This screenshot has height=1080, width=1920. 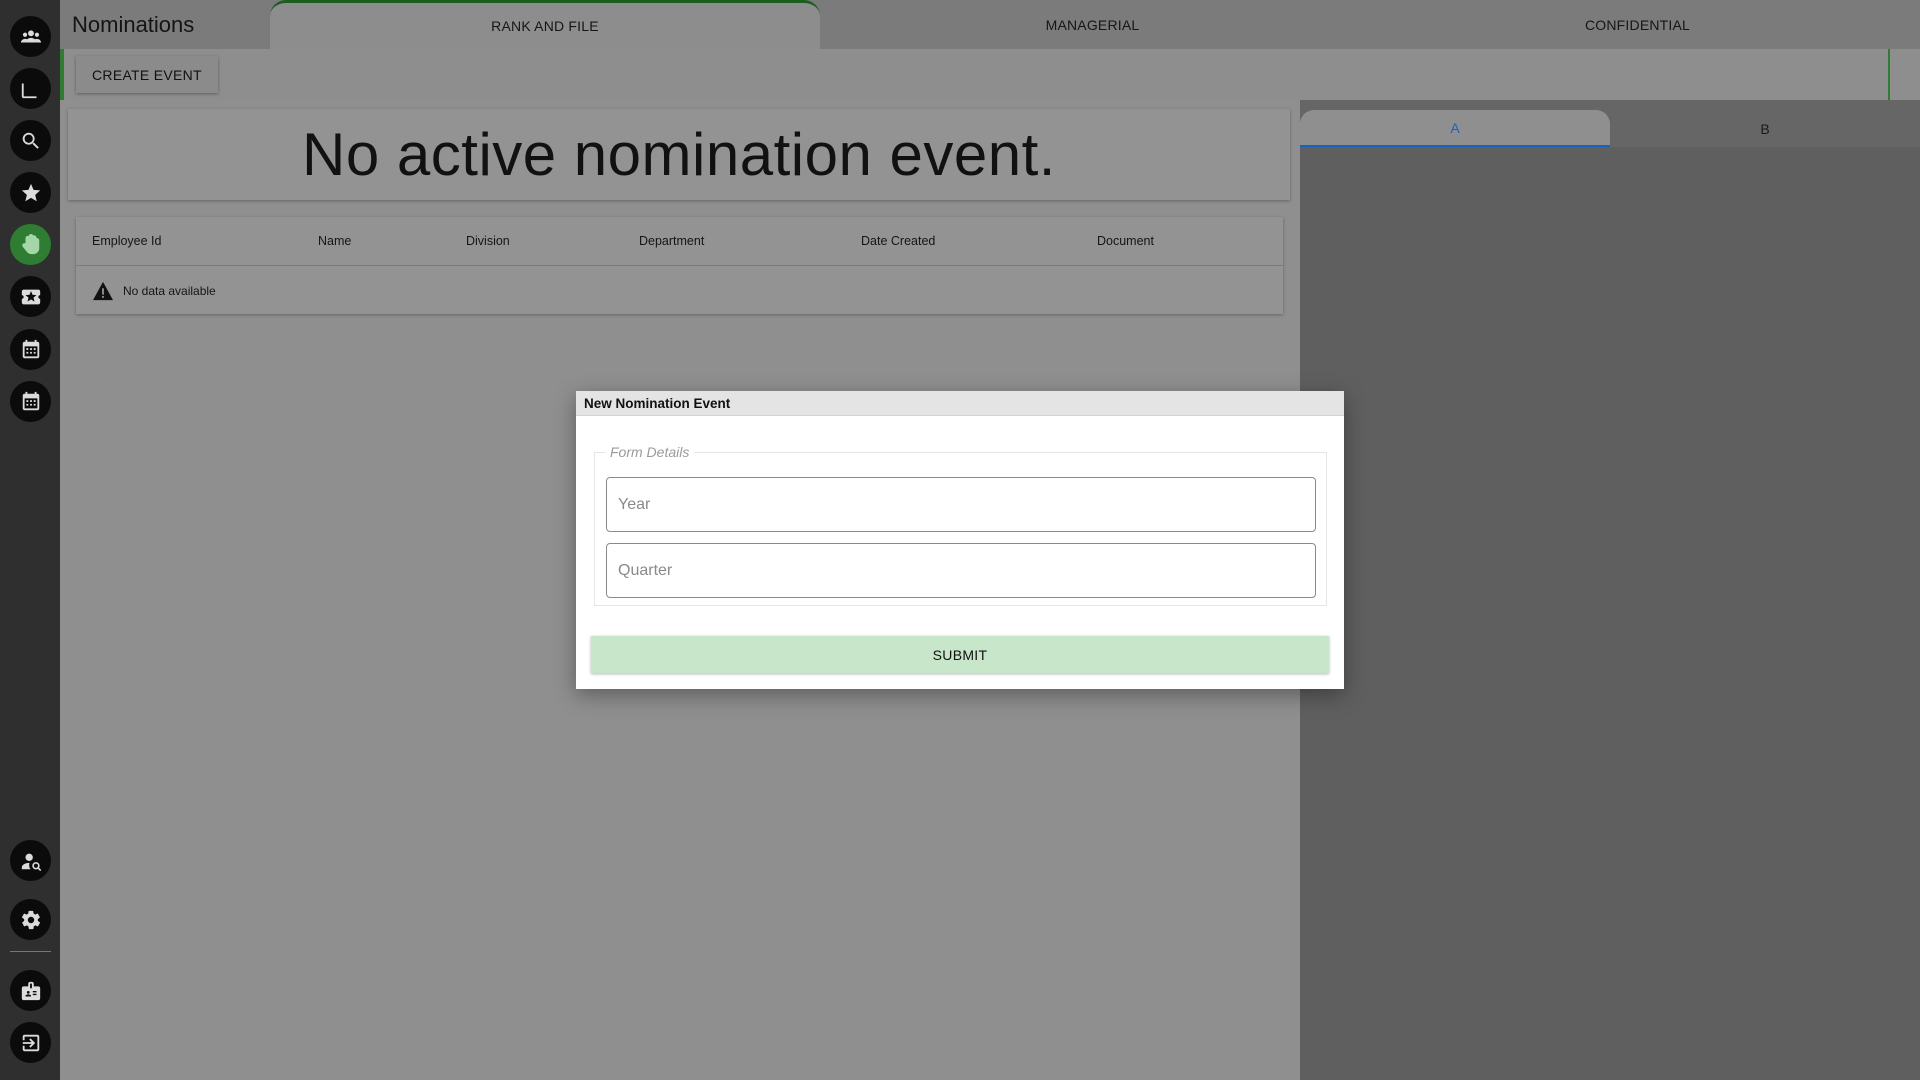 I want to click on form-details-legend: Form Details, so click(x=650, y=452).